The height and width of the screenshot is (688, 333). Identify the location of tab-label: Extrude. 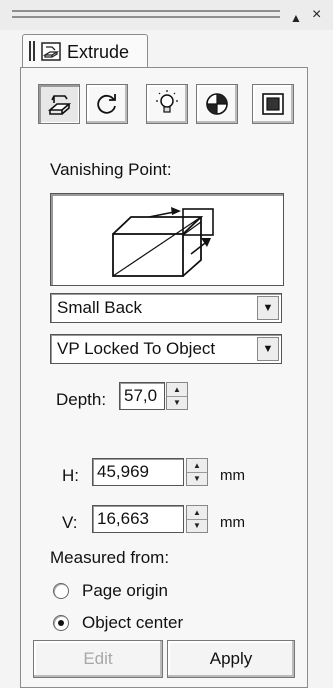
(98, 52).